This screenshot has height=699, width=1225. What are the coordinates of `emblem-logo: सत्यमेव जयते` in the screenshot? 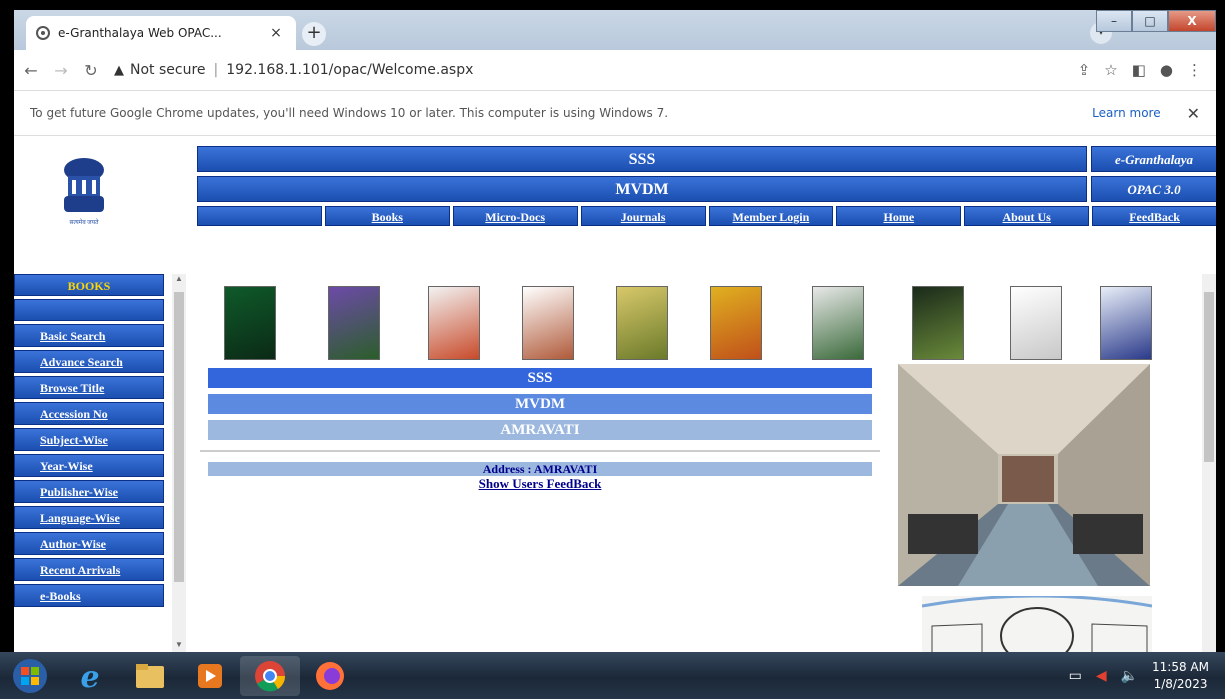 It's located at (84, 192).